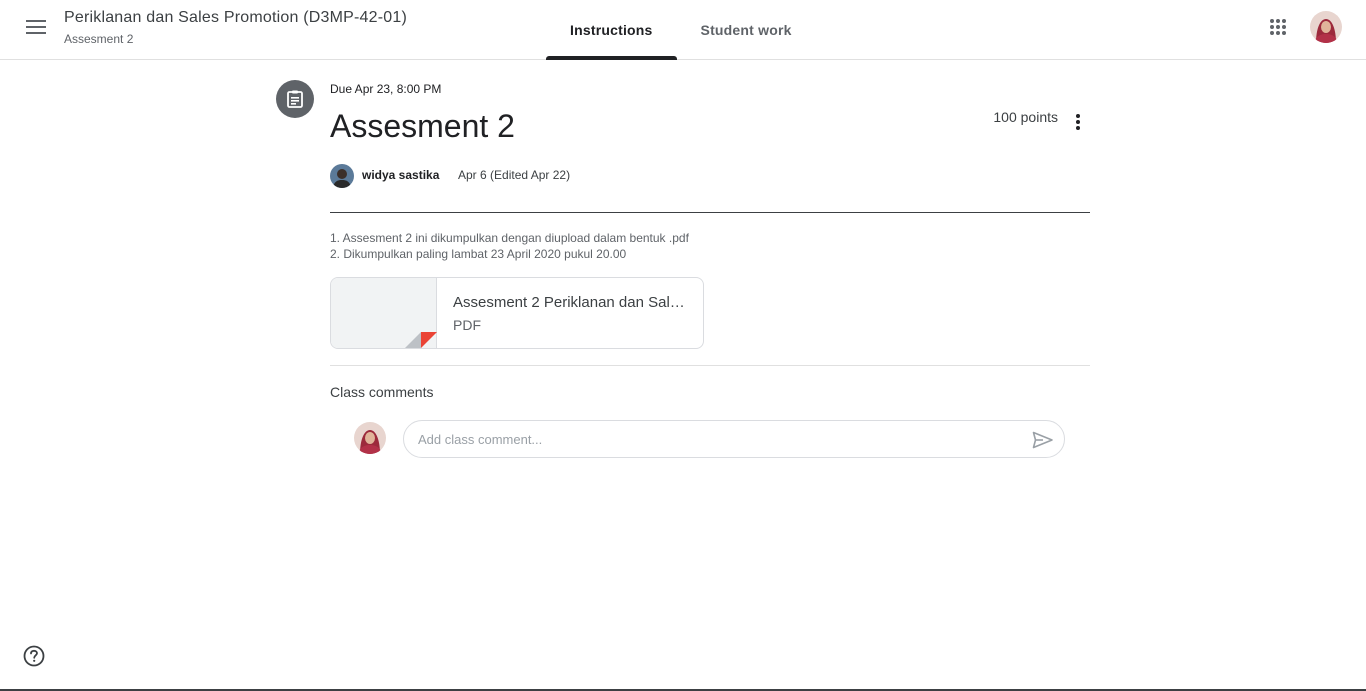 Image resolution: width=1366 pixels, height=691 pixels. What do you see at coordinates (710, 365) in the screenshot?
I see `comments-divider` at bounding box center [710, 365].